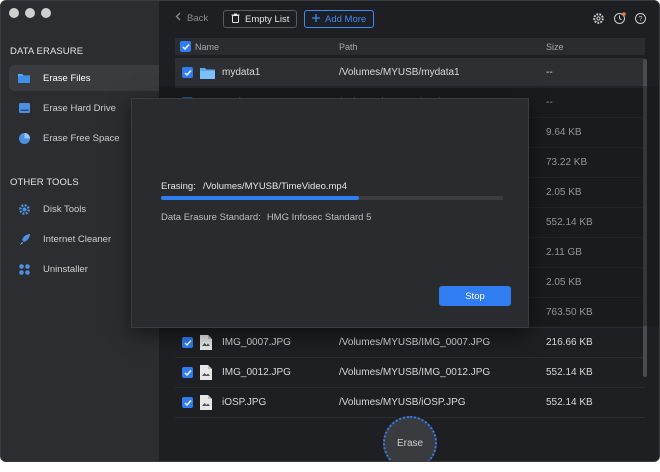  I want to click on select-all-checkbox, so click(185, 46).